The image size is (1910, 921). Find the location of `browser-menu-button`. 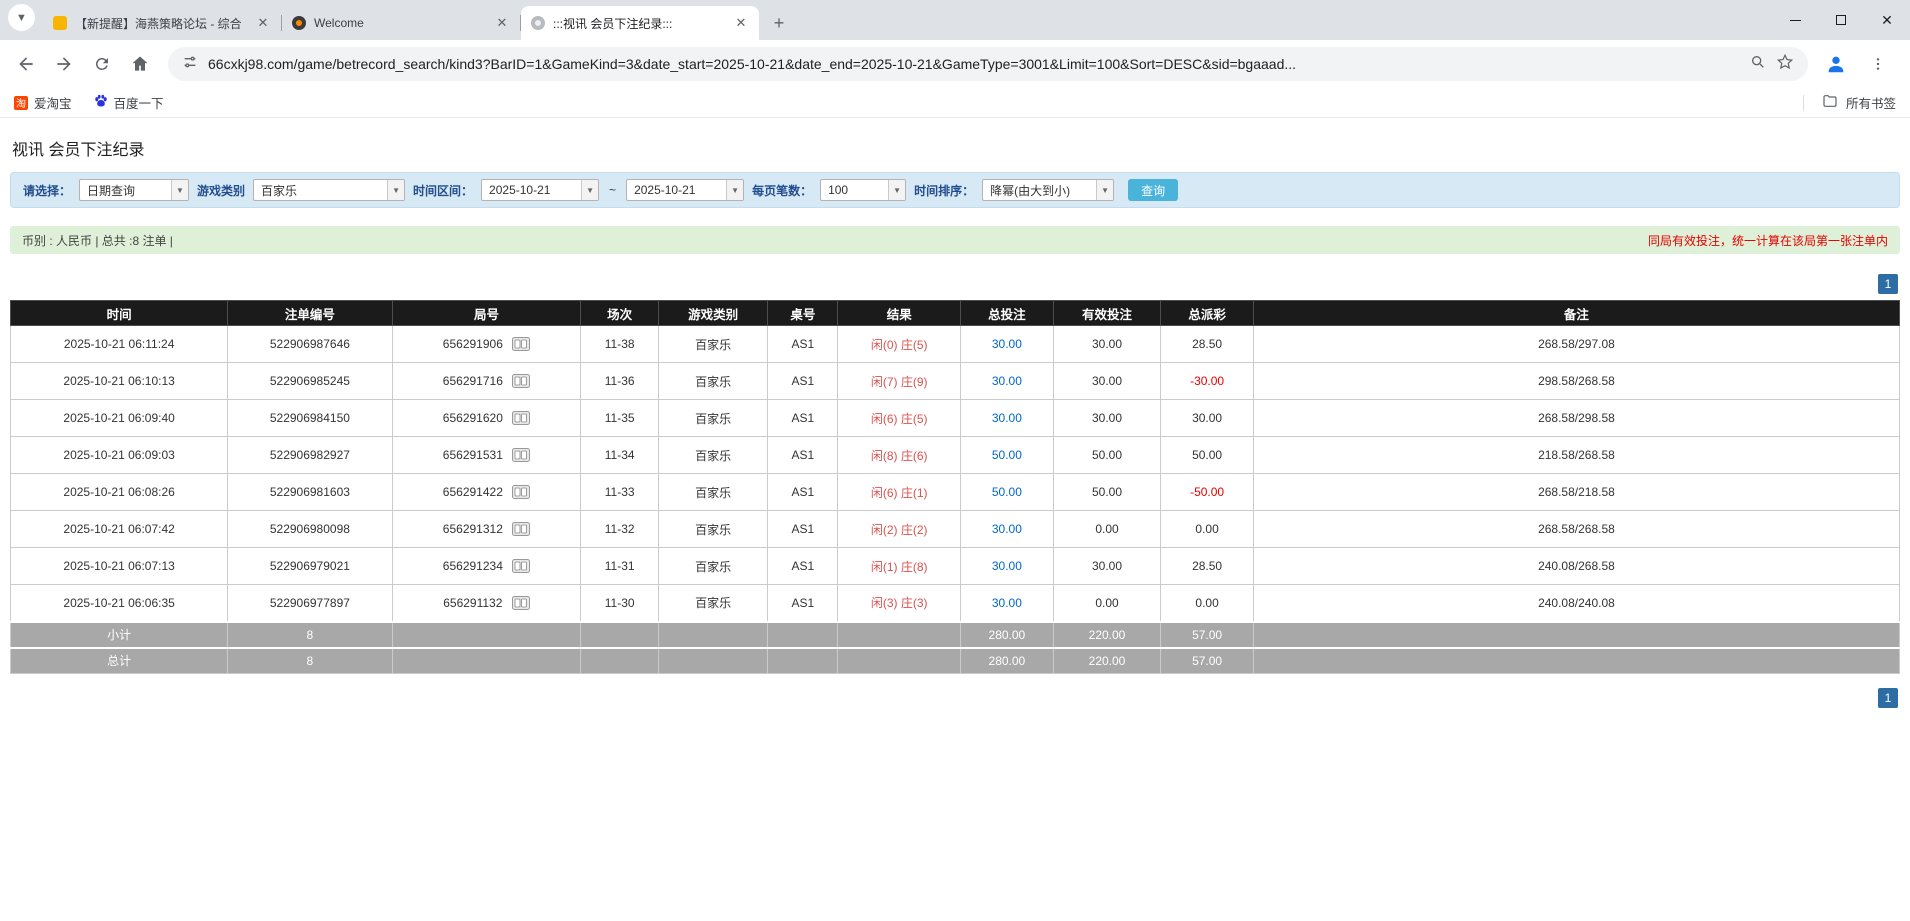

browser-menu-button is located at coordinates (1878, 64).